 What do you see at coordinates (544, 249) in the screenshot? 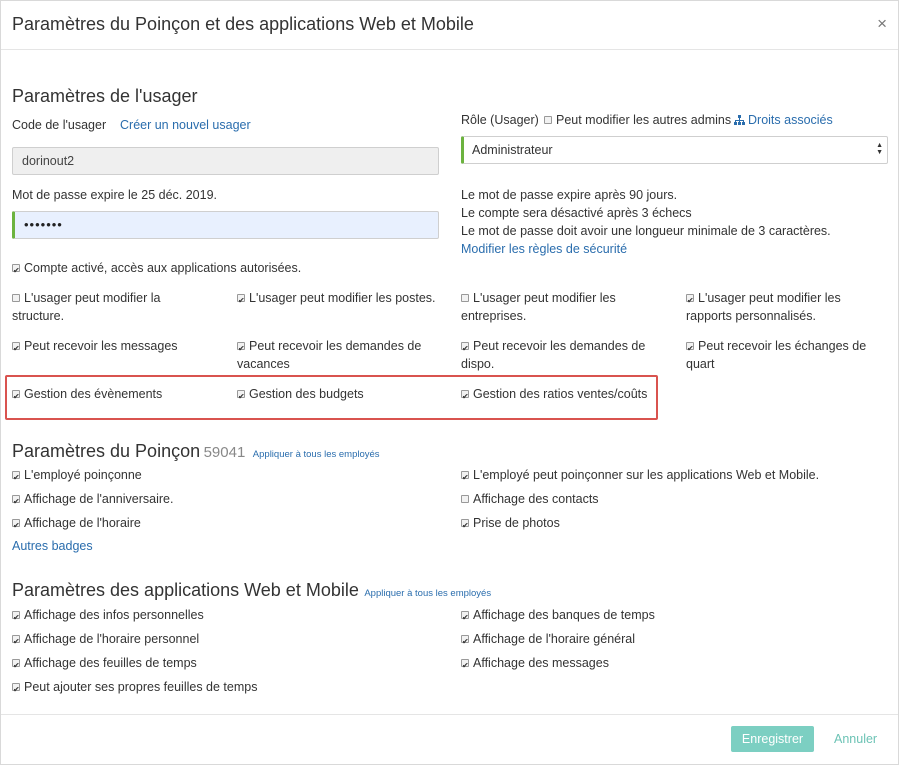
I see `security-rules-link: Modifier les règles de sécurité` at bounding box center [544, 249].